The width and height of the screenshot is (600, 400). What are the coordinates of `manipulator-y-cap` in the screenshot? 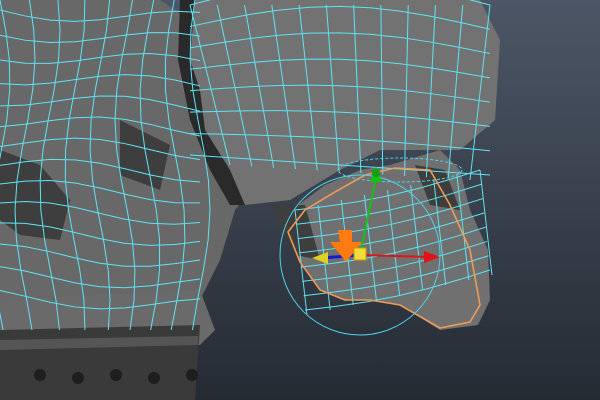 It's located at (376, 173).